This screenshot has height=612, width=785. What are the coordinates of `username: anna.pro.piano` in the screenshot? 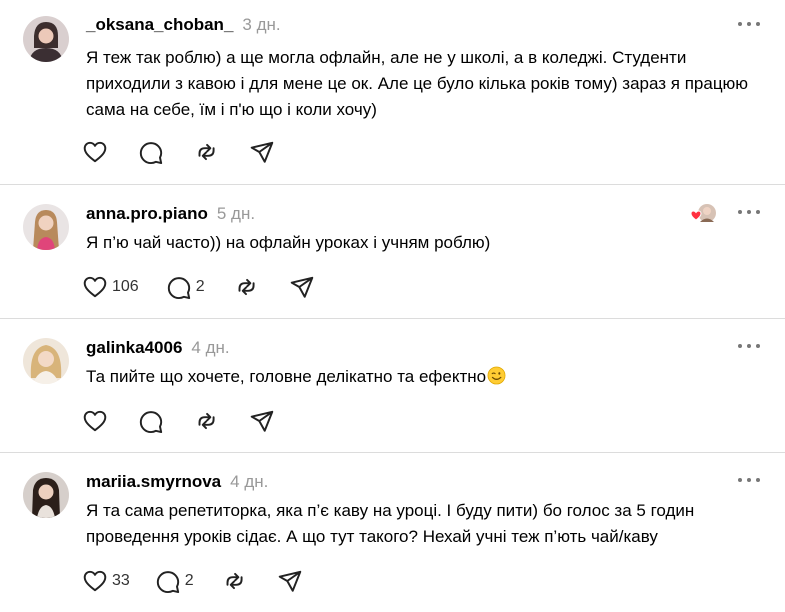 It's located at (147, 214).